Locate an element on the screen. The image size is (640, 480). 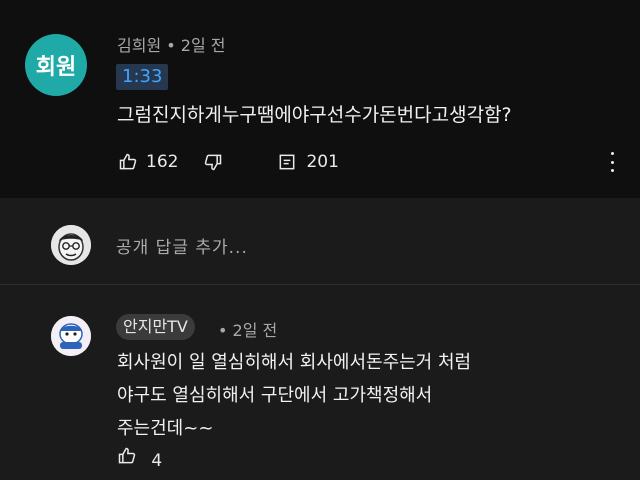
comment-line: 주는건데~~ is located at coordinates (165, 428).